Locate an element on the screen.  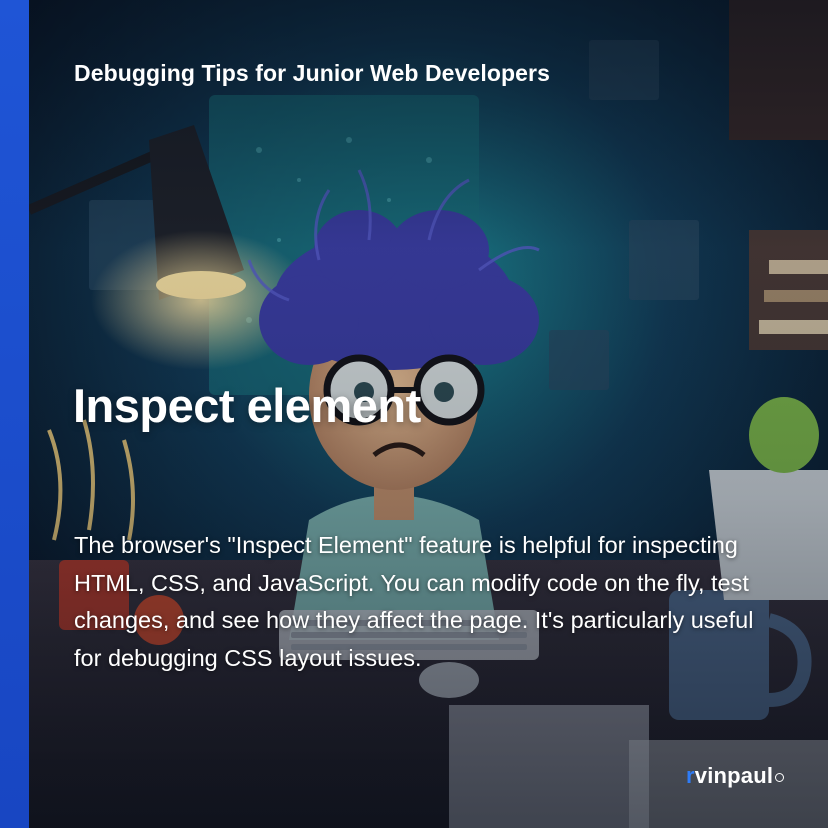
registered-mark-icon is located at coordinates (780, 777).